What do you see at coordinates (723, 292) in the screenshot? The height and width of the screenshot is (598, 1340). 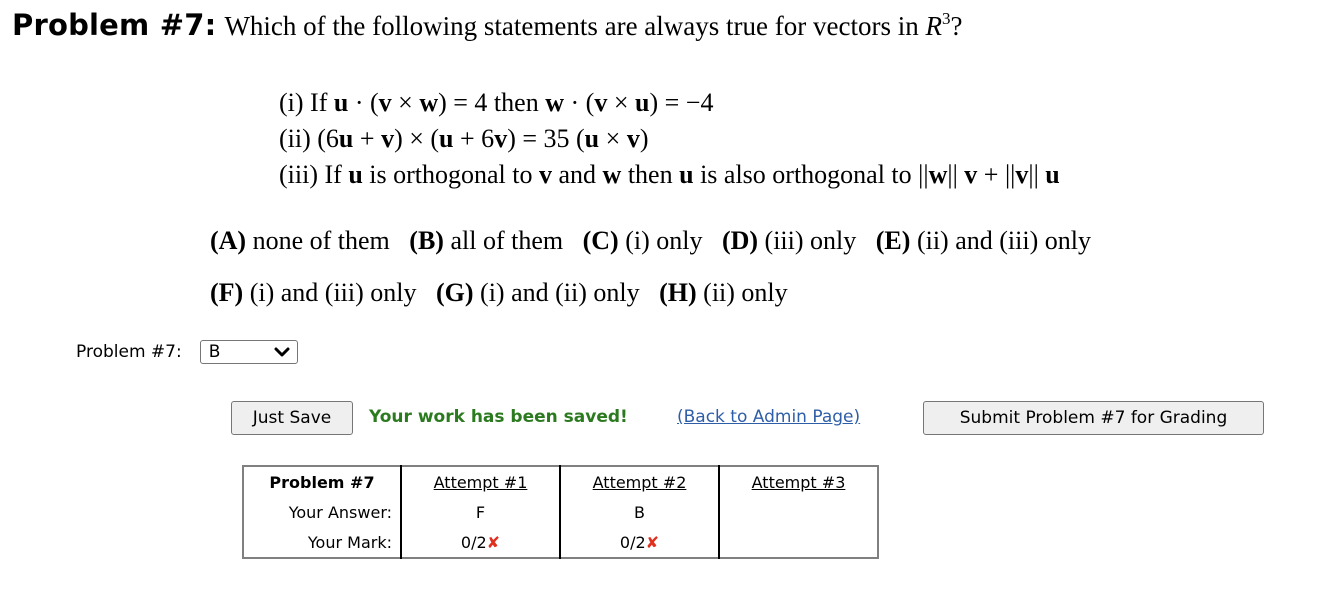 I see `choice-h: (H) (ii) only` at bounding box center [723, 292].